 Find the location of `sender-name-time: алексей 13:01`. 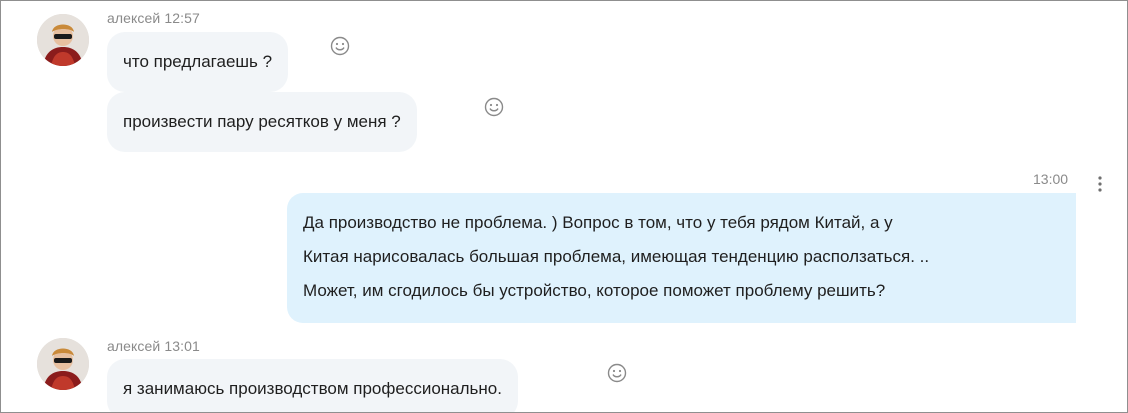

sender-name-time: алексей 13:01 is located at coordinates (153, 346).